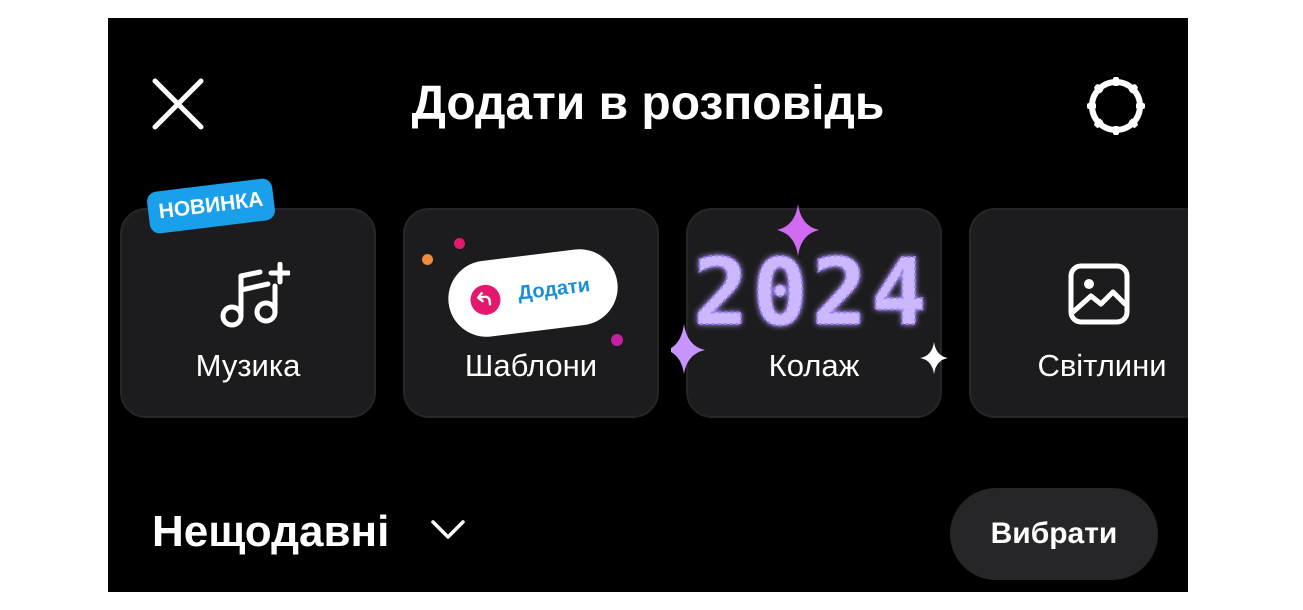  I want to click on settings-icon, so click(1116, 106).